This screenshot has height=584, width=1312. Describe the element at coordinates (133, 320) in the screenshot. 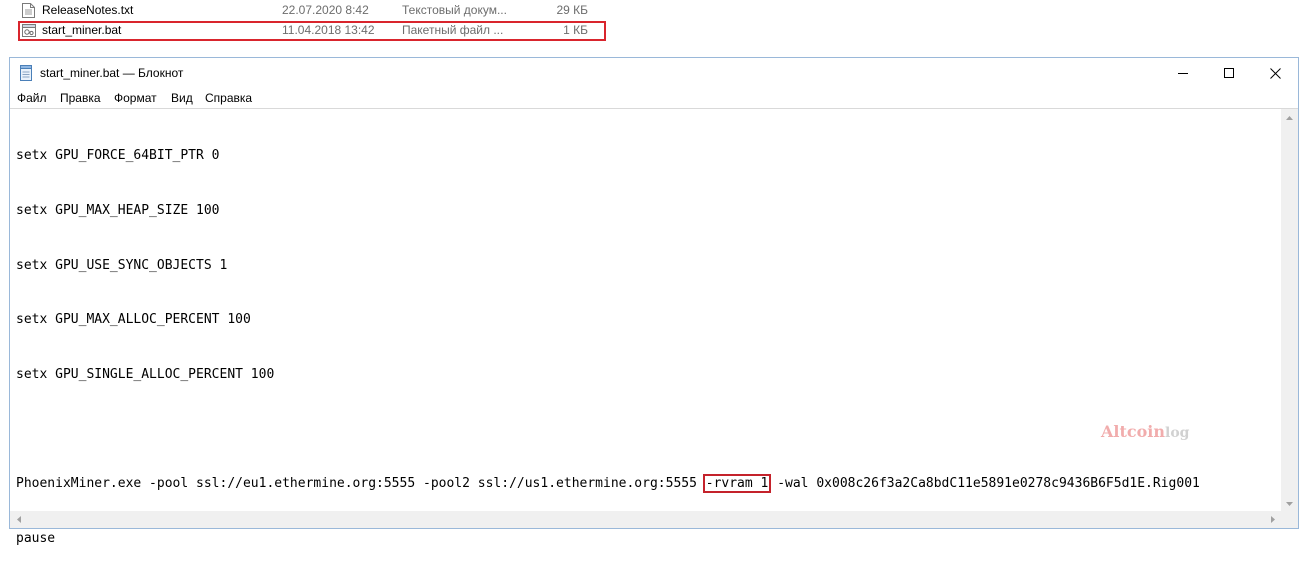

I see `editor-line: setx GPU_MAX_ALLOC_PERCENT 100` at that location.